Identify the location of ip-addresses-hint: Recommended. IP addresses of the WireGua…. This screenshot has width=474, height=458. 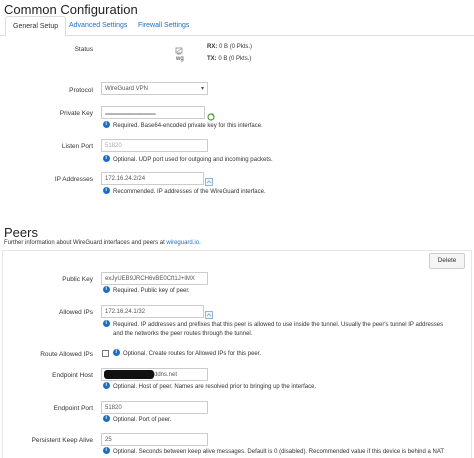
(184, 191).